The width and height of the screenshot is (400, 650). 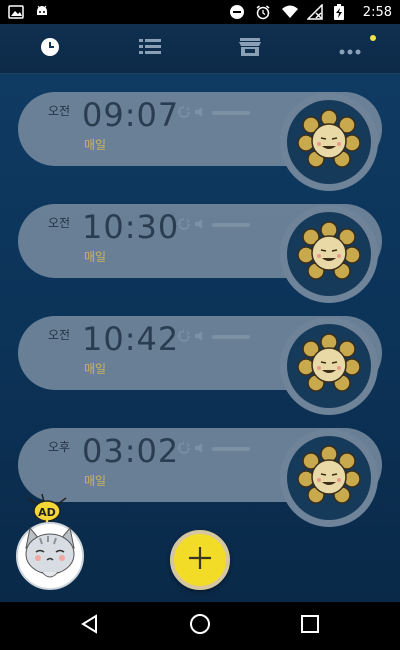 I want to click on recent-apps-button, so click(x=310, y=626).